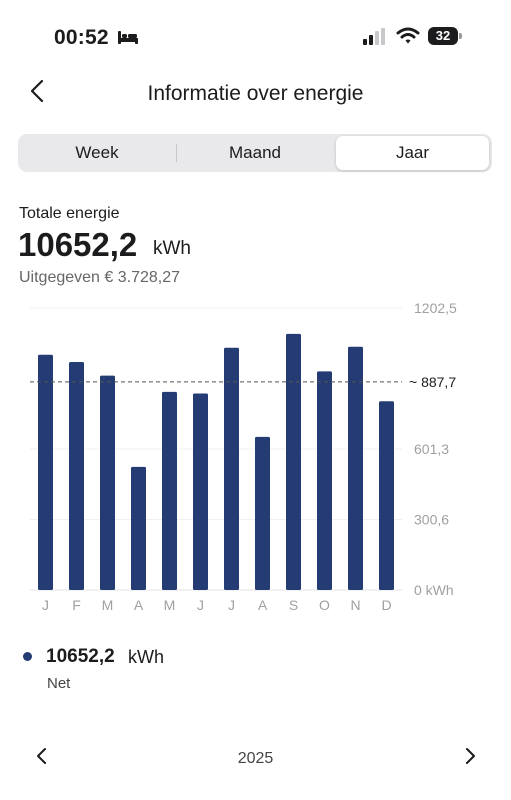  I want to click on battery-level: 32, so click(443, 35).